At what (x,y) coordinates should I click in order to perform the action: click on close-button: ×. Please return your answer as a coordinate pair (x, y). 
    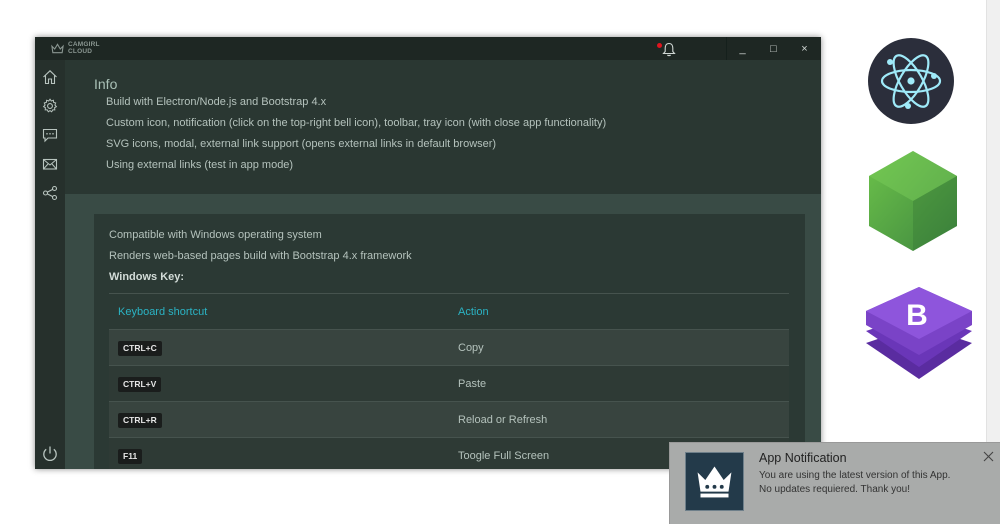
    Looking at the image, I should click on (804, 48).